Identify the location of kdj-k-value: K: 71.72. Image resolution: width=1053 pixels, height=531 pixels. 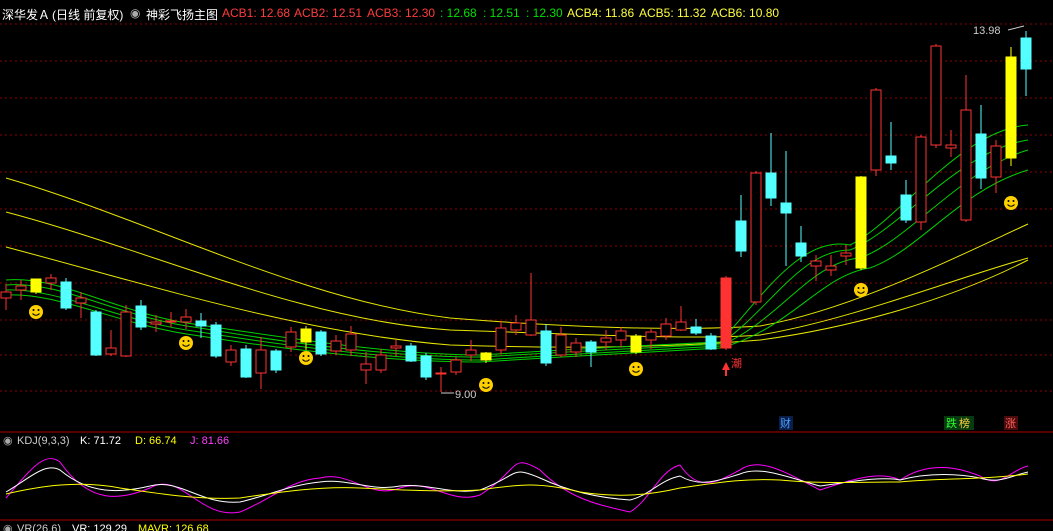
(100, 441).